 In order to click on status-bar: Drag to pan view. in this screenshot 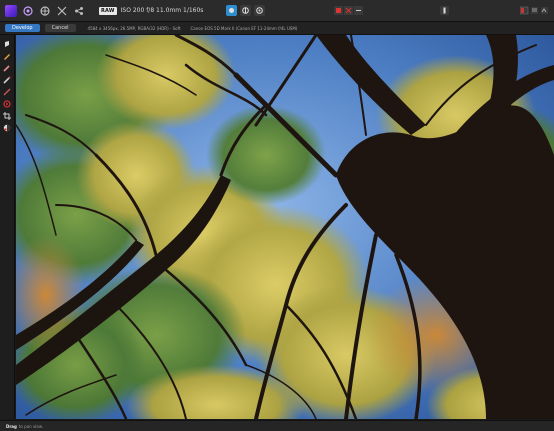, I will do `click(277, 425)`.